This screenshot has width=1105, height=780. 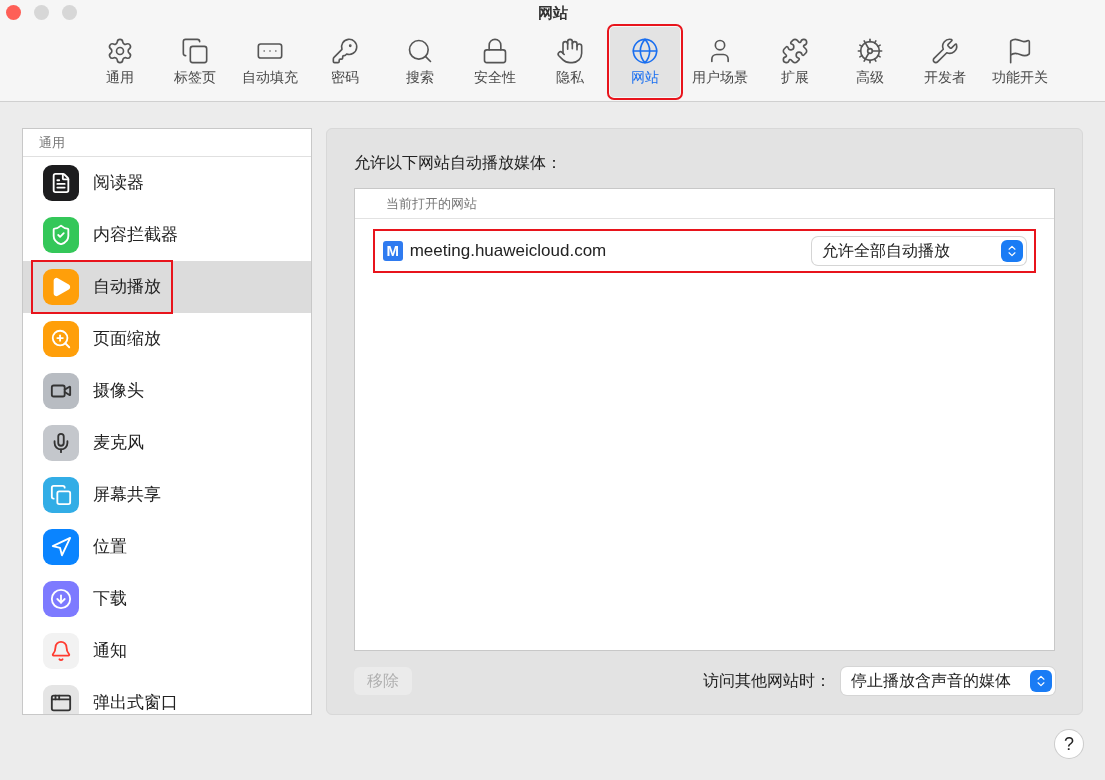 What do you see at coordinates (704, 204) in the screenshot?
I see `list-header: 当前打开的网站` at bounding box center [704, 204].